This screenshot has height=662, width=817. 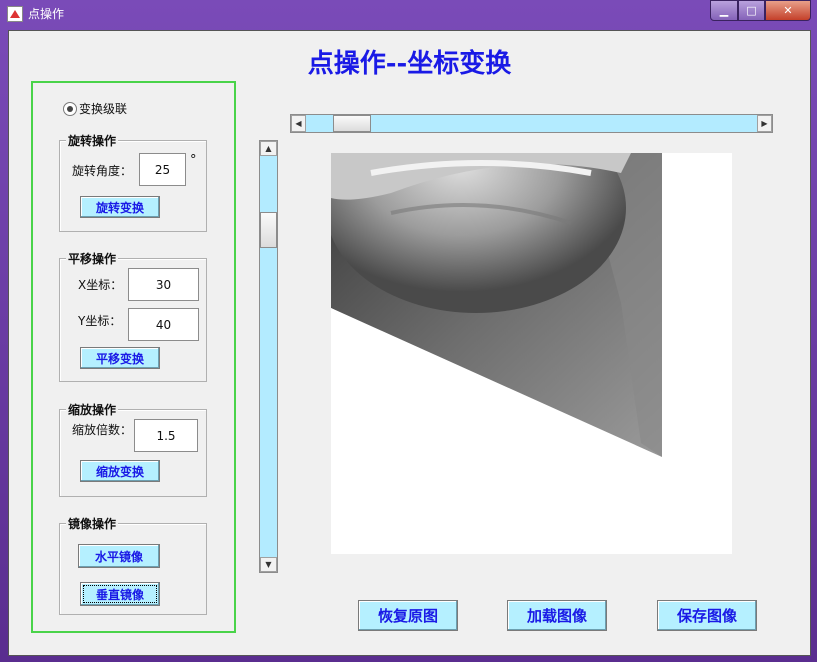 I want to click on angle-label: 旋转角度：, so click(x=102, y=171).